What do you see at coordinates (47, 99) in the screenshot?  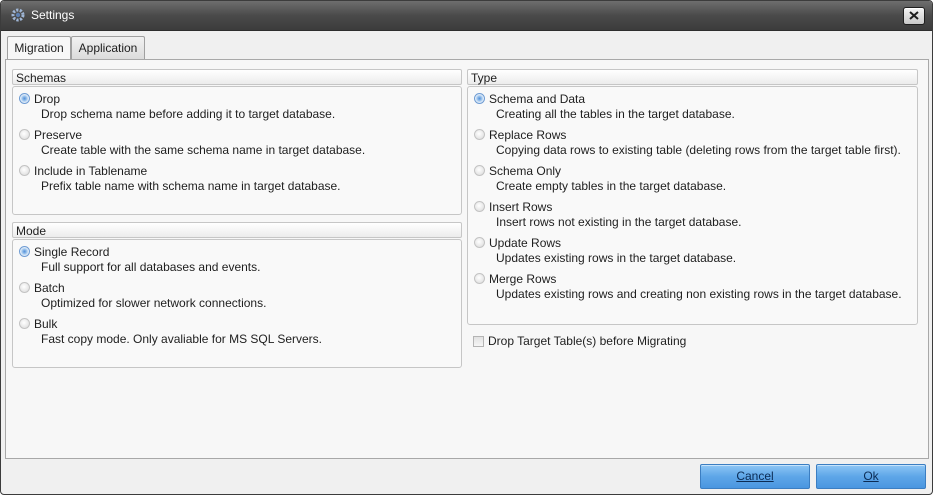 I see `option-label: Drop` at bounding box center [47, 99].